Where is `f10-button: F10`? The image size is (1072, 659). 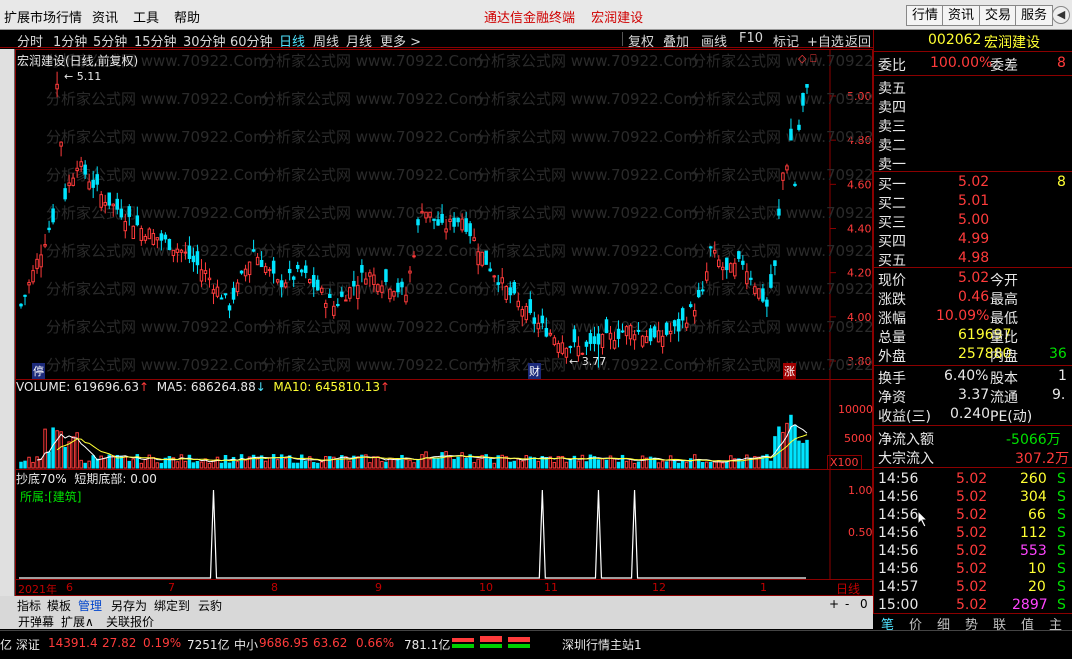
f10-button: F10 is located at coordinates (751, 38).